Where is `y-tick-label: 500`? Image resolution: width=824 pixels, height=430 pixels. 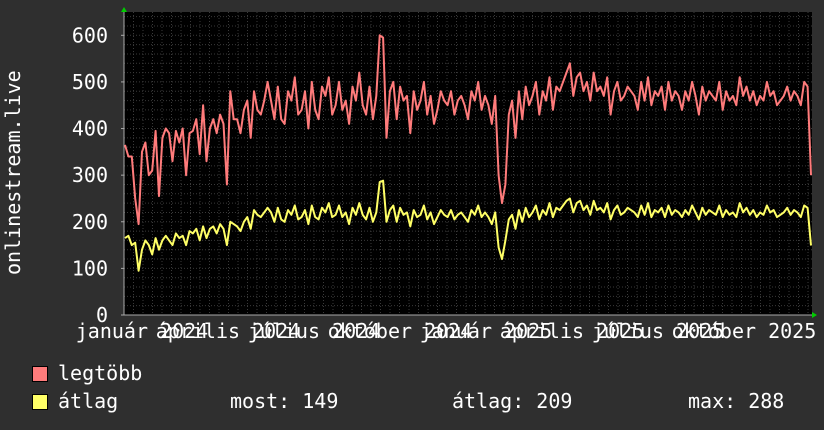
y-tick-label: 500 is located at coordinates (90, 82).